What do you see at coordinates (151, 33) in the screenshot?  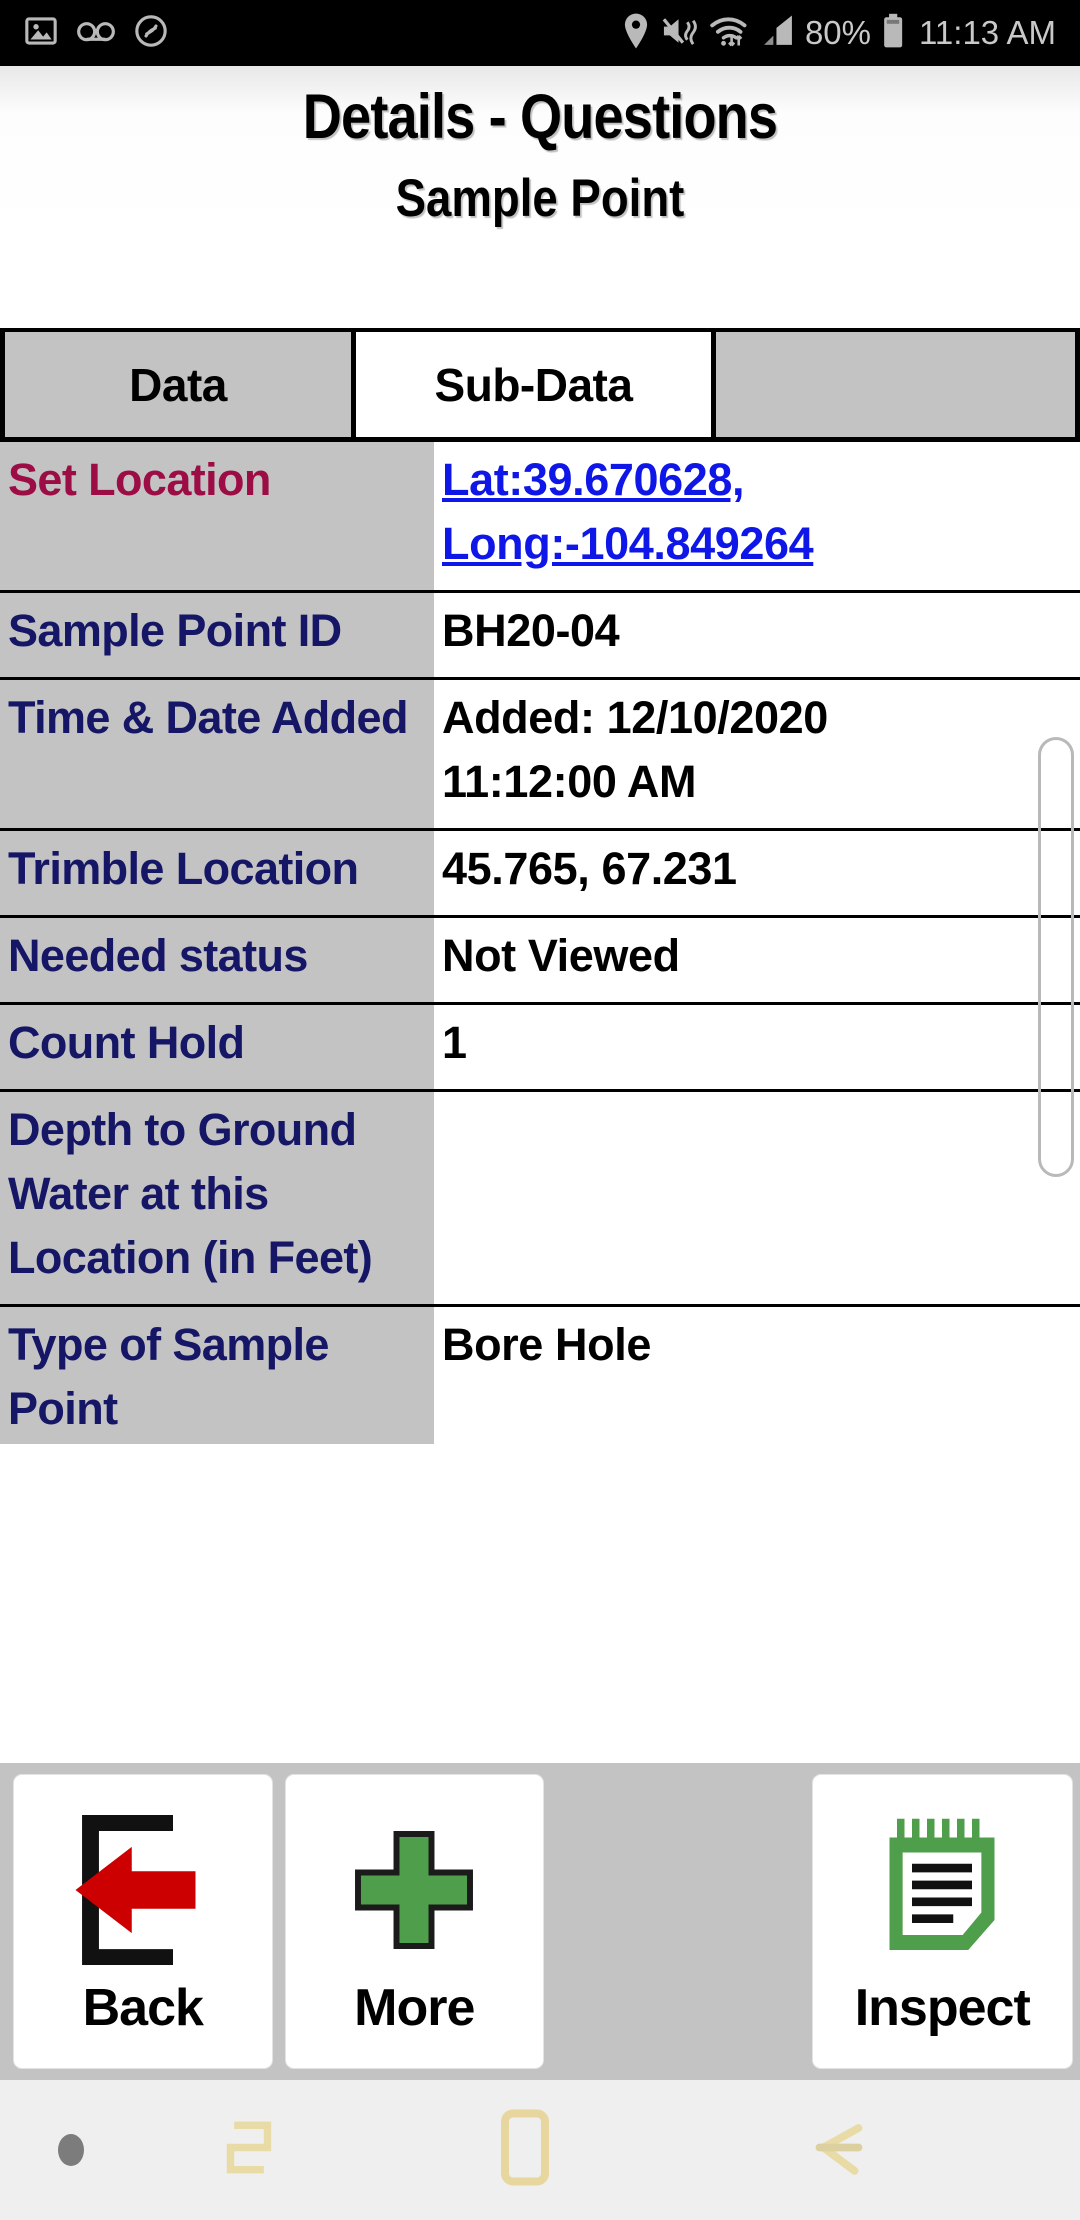 I see `shazam-icon` at bounding box center [151, 33].